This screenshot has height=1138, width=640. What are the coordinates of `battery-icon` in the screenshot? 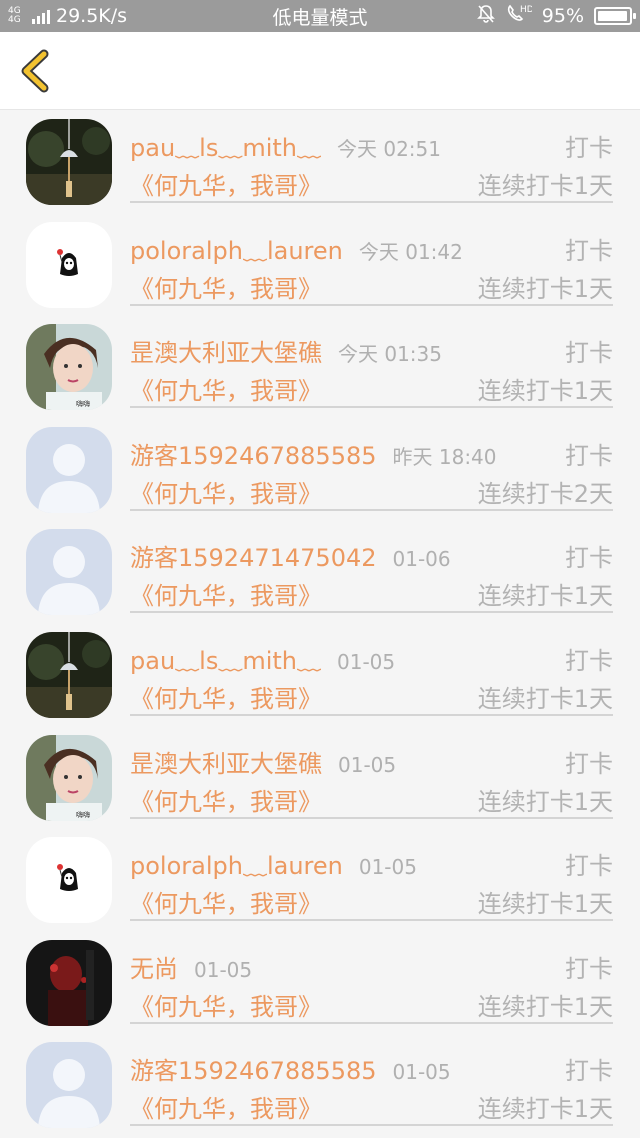 It's located at (615, 16).